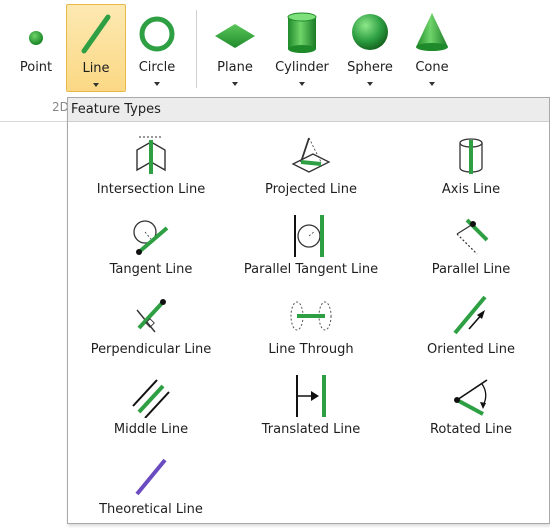 The width and height of the screenshot is (550, 529). Describe the element at coordinates (235, 67) in the screenshot. I see `plane-button-label: Plane` at that location.